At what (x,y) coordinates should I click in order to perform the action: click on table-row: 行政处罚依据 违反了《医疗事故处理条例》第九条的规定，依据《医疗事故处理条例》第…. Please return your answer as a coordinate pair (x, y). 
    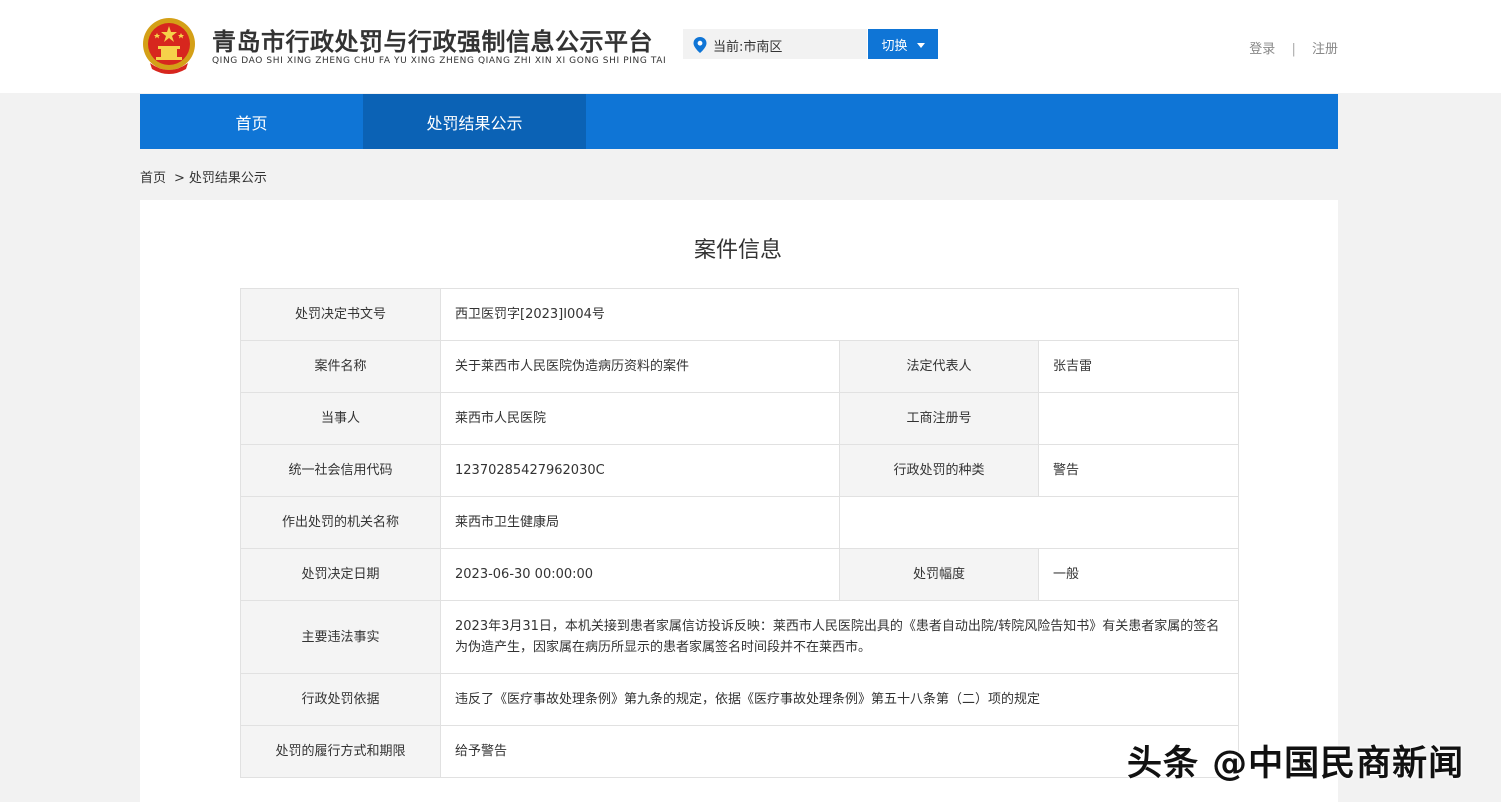
    Looking at the image, I should click on (739, 699).